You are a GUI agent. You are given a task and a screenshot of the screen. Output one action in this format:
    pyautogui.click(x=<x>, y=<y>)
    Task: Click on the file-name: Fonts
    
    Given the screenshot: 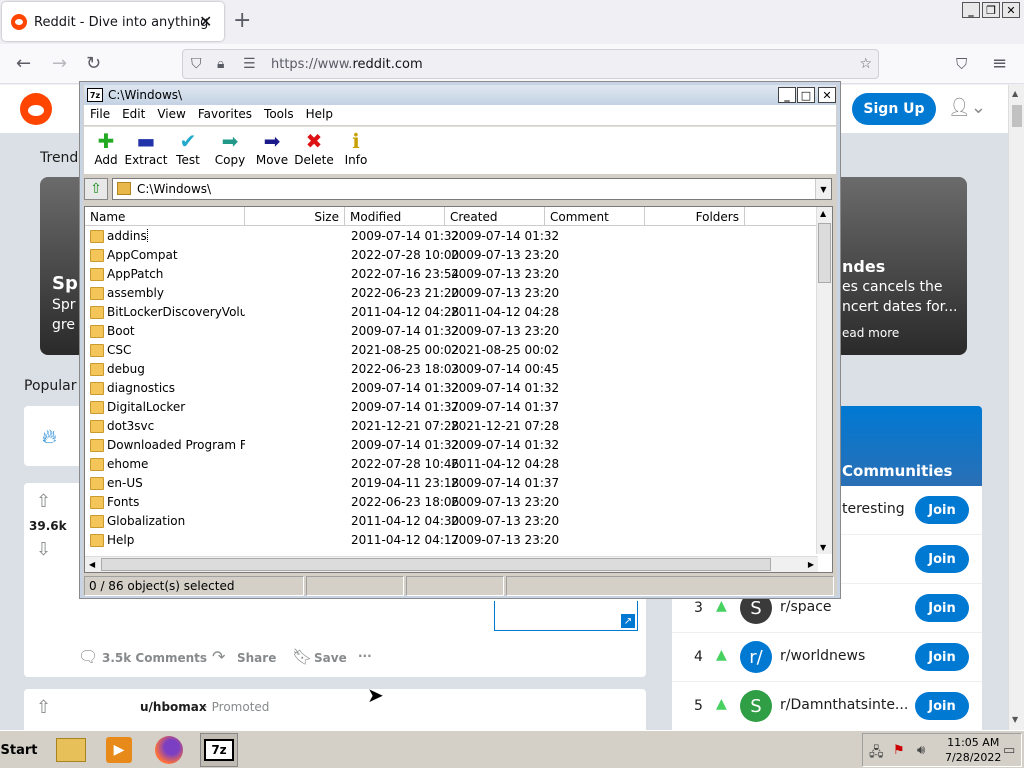 What is the action you would take?
    pyautogui.click(x=176, y=502)
    